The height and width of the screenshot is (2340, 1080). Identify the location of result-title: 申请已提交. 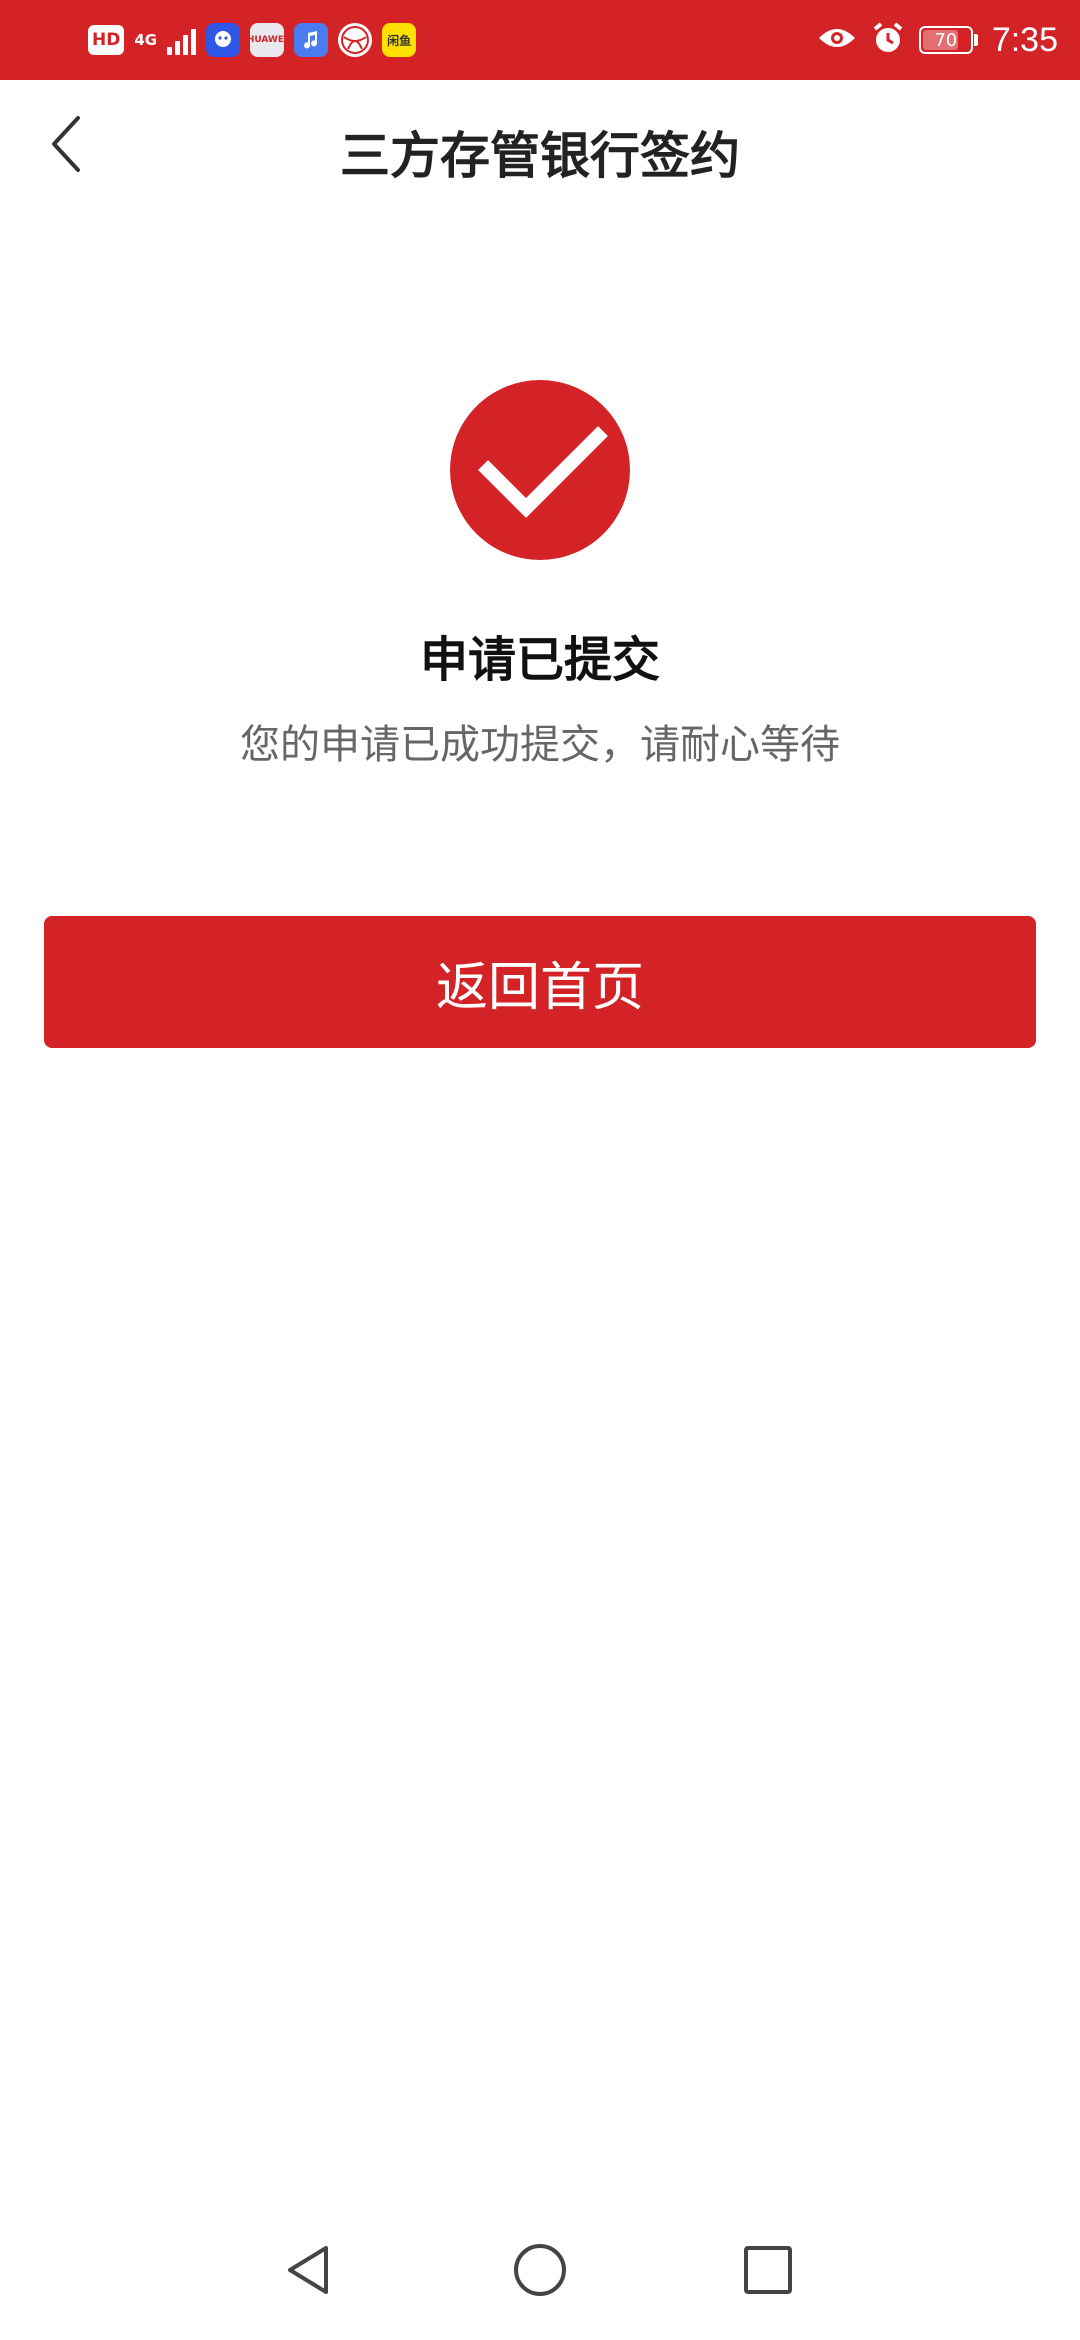
(539, 660).